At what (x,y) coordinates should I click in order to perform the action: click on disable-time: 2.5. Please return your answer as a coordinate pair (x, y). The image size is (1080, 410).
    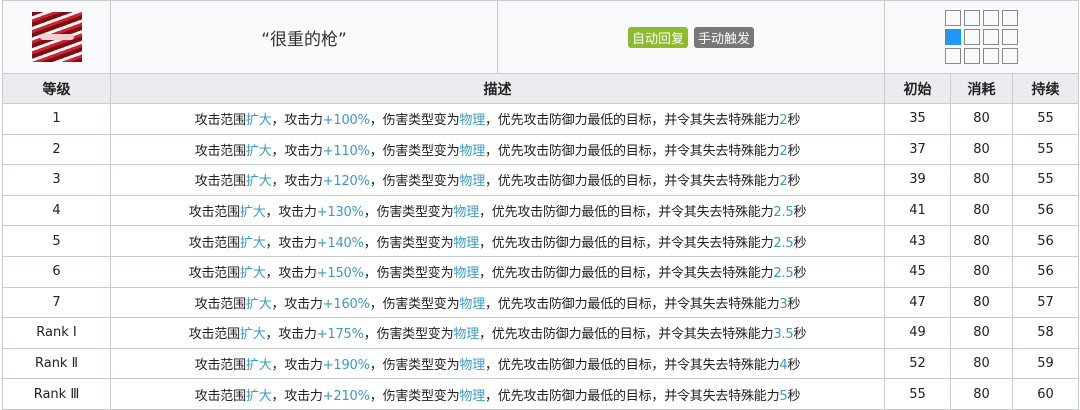
    Looking at the image, I should click on (783, 274).